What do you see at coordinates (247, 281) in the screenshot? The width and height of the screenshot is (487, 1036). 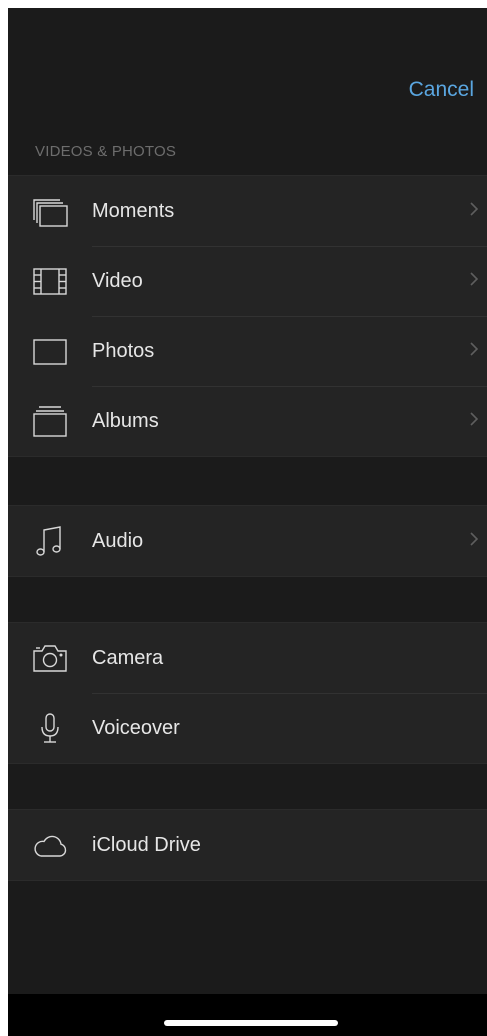 I see `video-row: Video` at bounding box center [247, 281].